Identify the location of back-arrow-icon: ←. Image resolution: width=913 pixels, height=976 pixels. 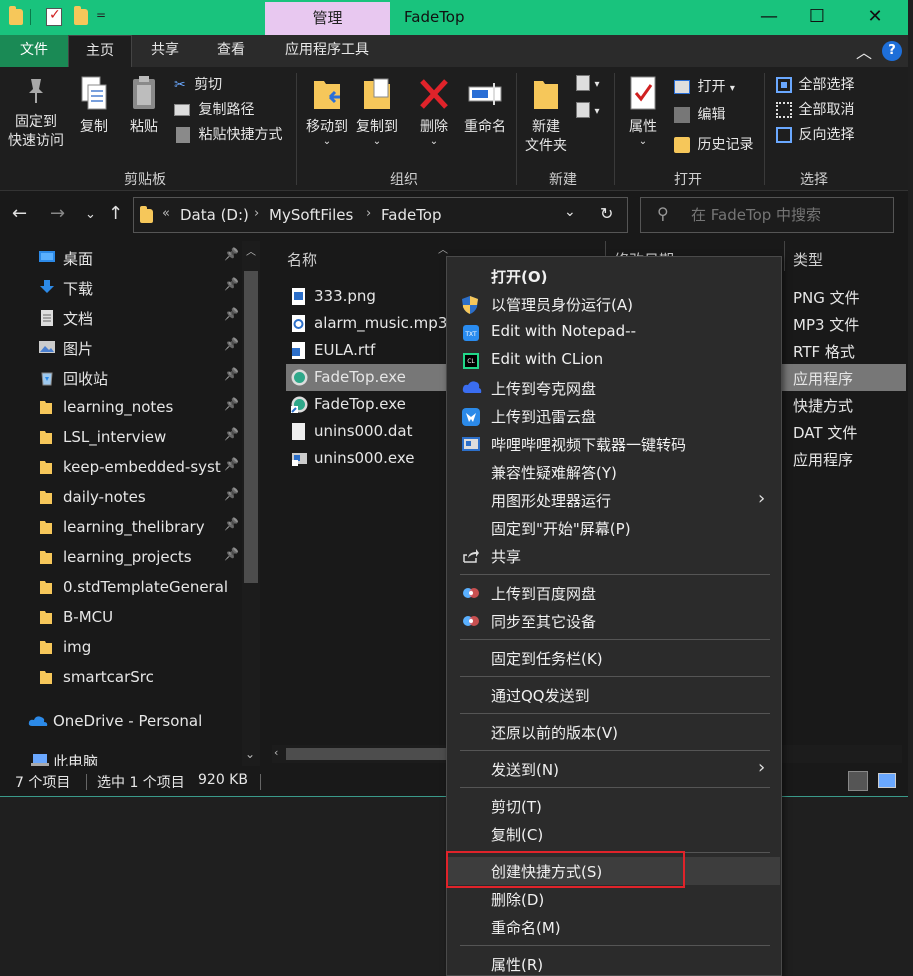
(19, 213).